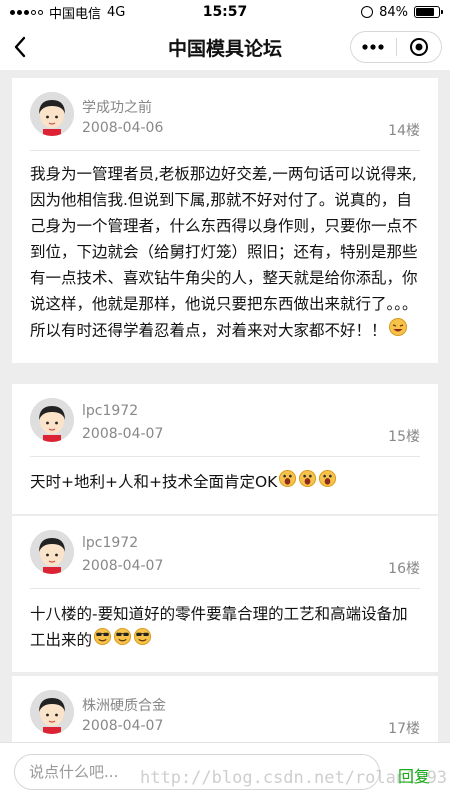  I want to click on nav-bar: 中国模具论坛, so click(225, 47).